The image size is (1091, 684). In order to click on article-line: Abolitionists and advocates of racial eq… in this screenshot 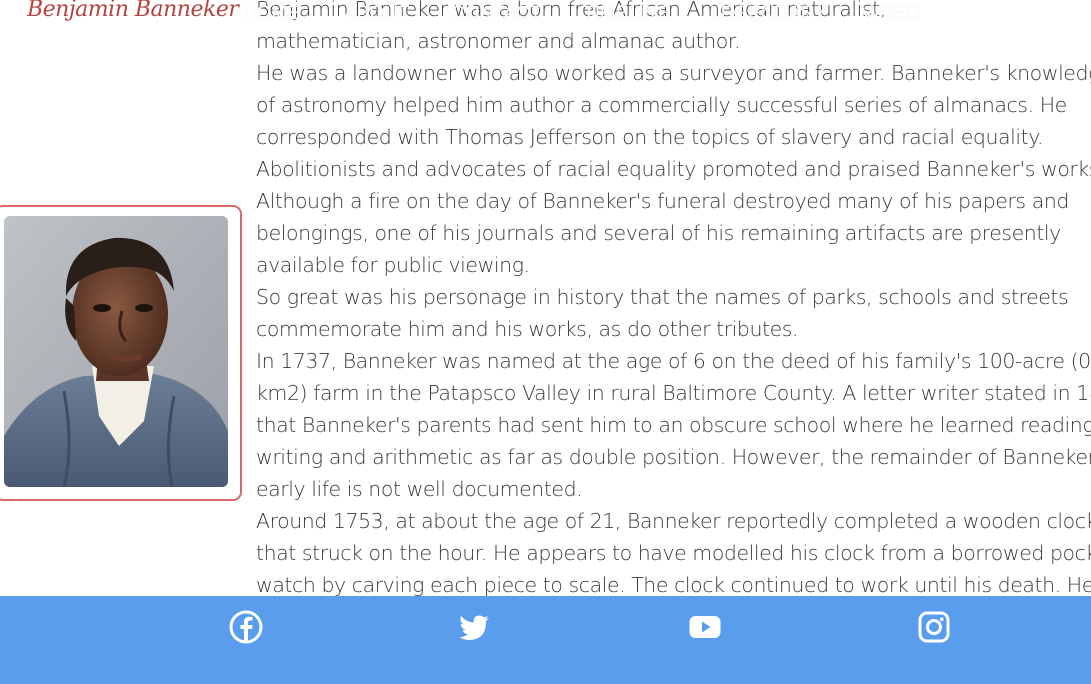, I will do `click(673, 169)`.